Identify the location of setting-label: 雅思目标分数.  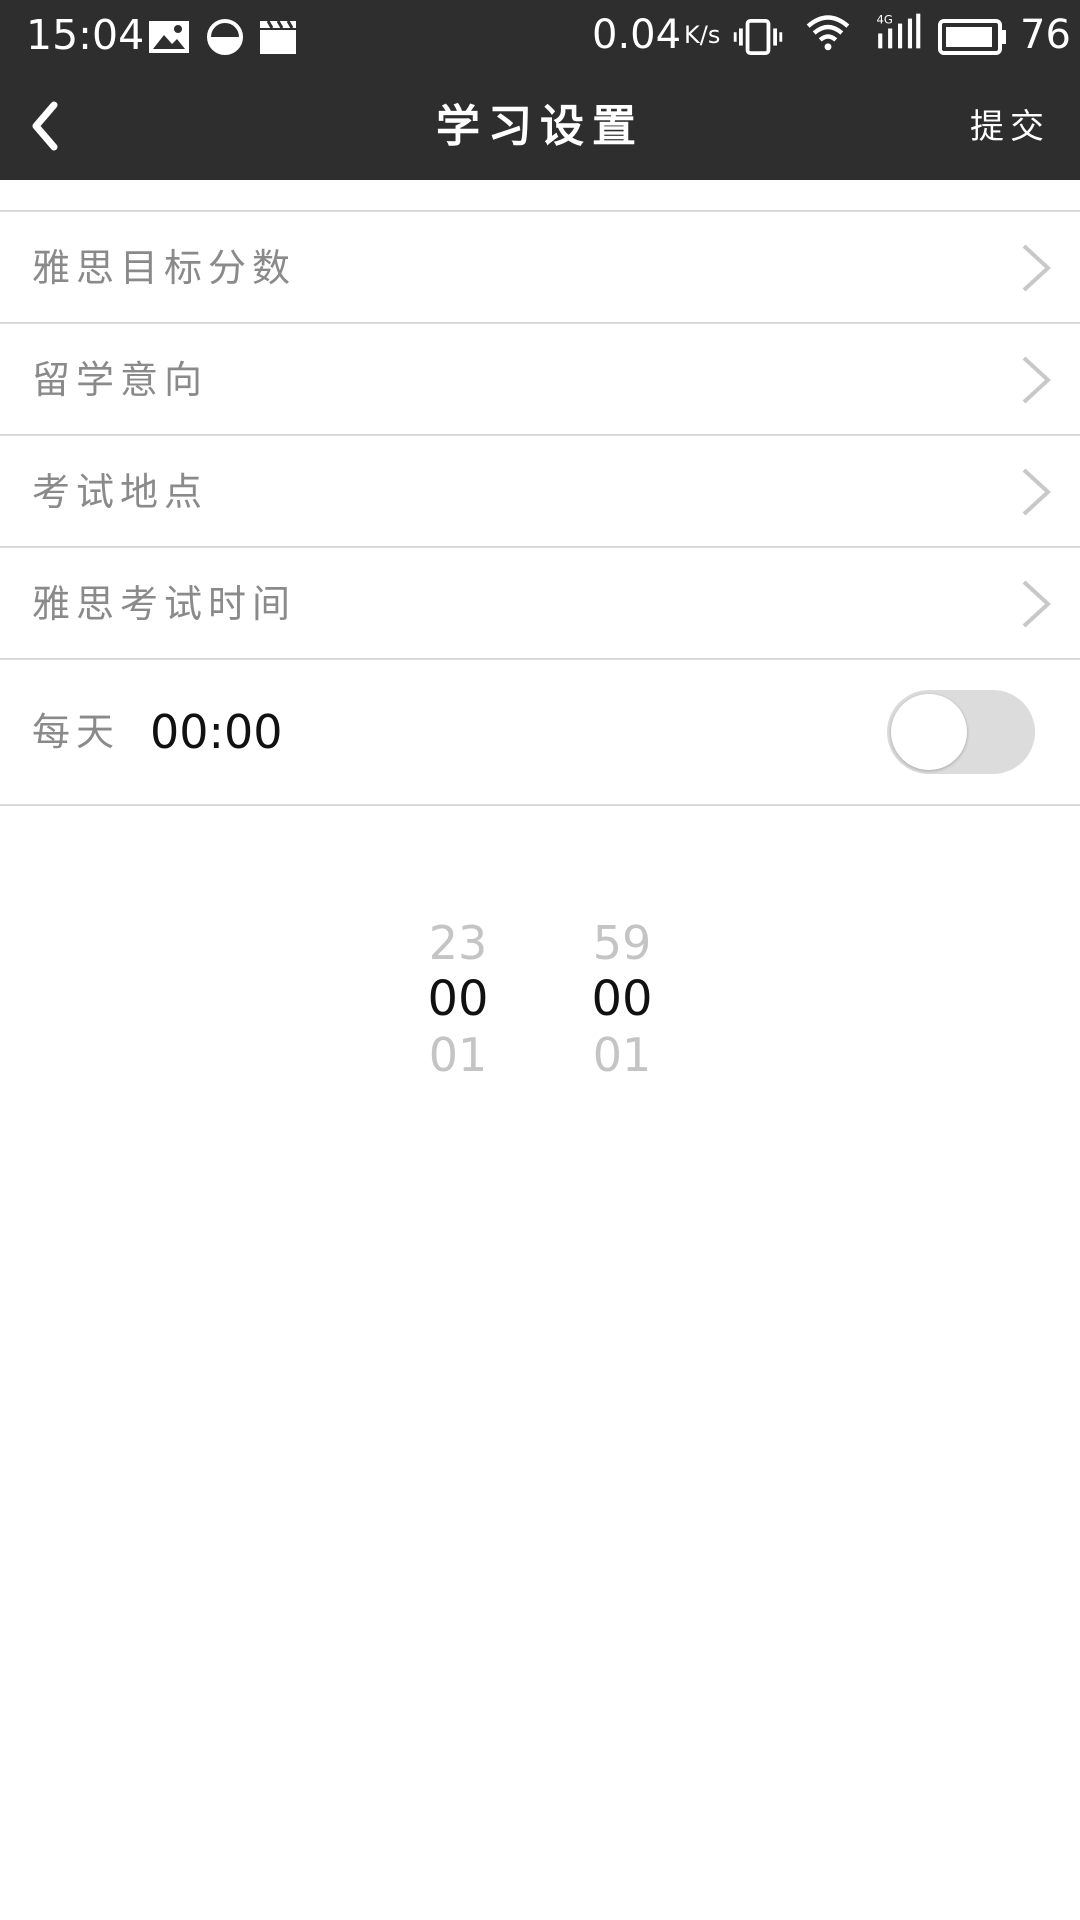
(164, 268).